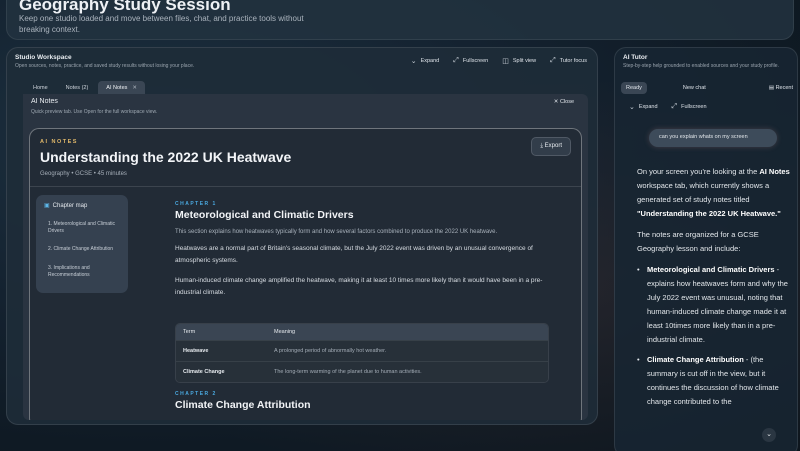 This screenshot has width=800, height=451. I want to click on chapter-map-item-3: 3. Implications and Recommendations, so click(85, 272).